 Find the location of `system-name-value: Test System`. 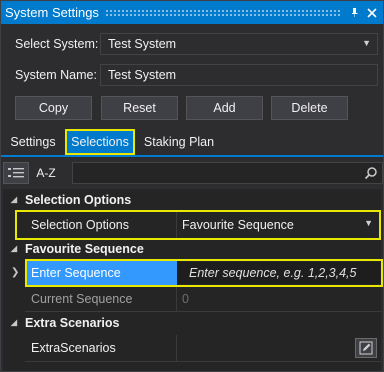

system-name-value: Test System is located at coordinates (142, 75).